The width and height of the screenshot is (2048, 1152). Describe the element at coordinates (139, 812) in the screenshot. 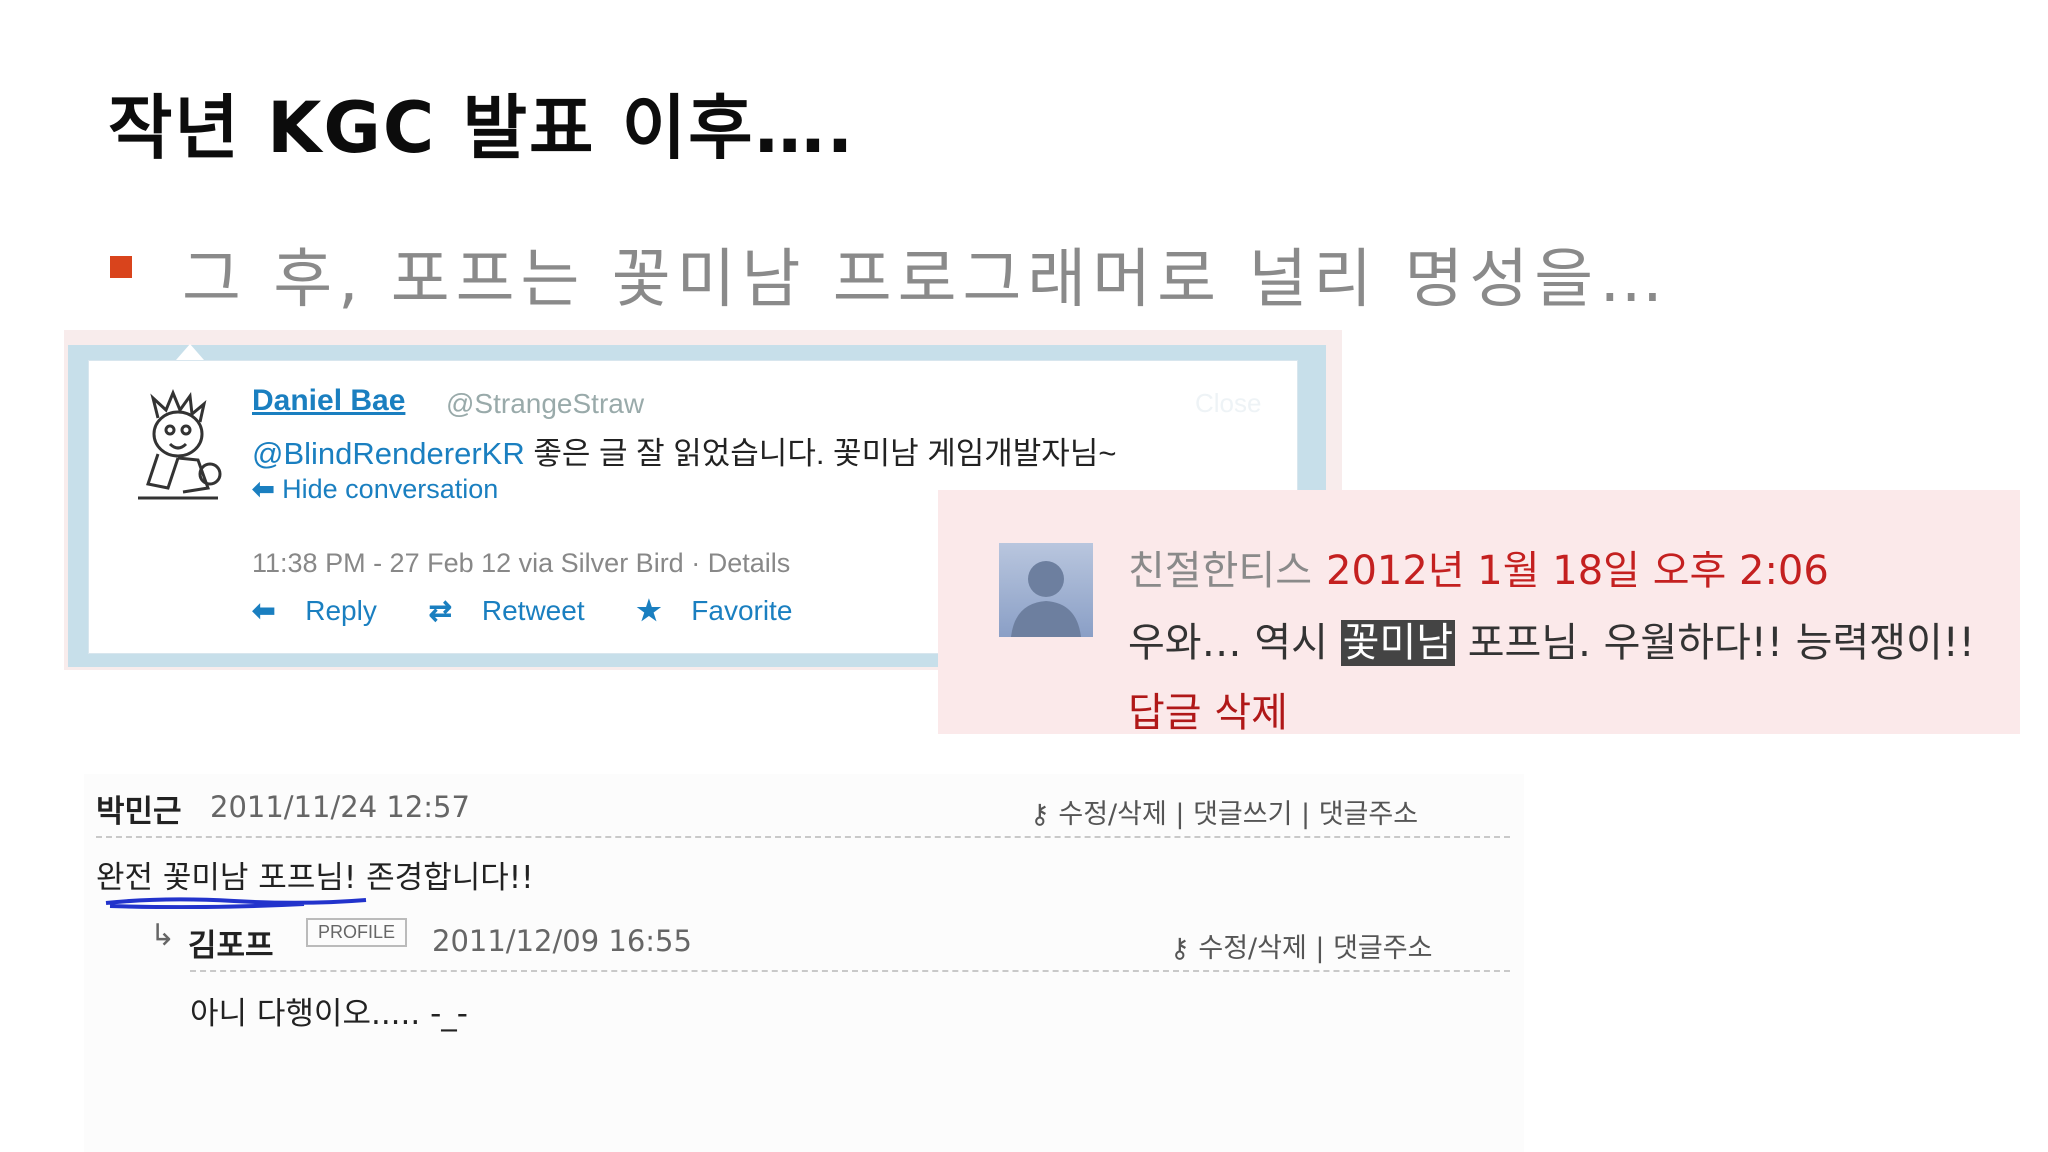

I see `comment-author: 박민근` at that location.